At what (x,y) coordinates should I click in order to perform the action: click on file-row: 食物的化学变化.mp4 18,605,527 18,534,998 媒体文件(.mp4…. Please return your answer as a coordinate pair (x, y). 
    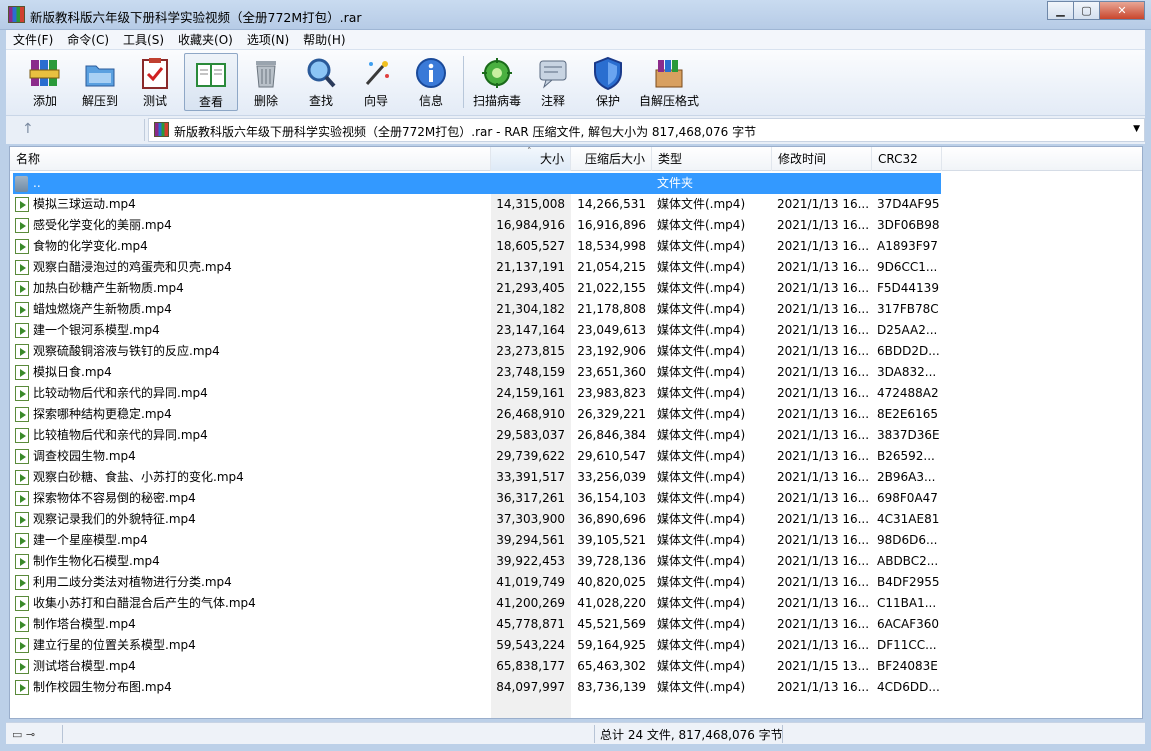
    Looking at the image, I should click on (477, 246).